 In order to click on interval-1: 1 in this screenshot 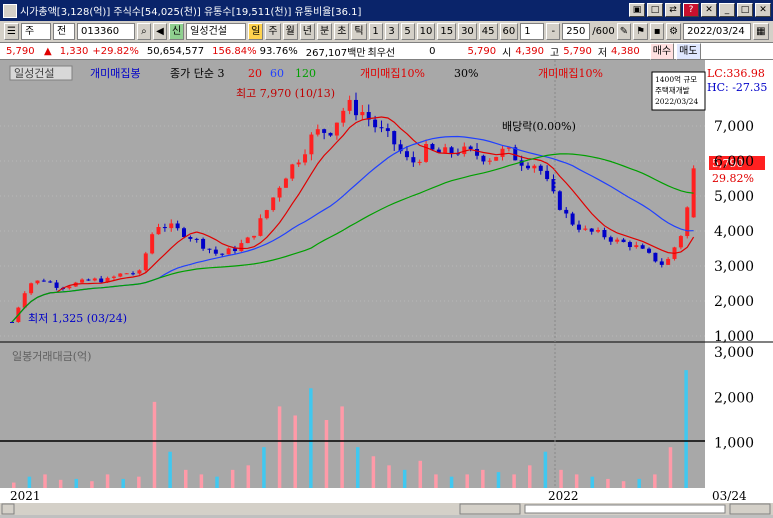, I will do `click(375, 31)`.